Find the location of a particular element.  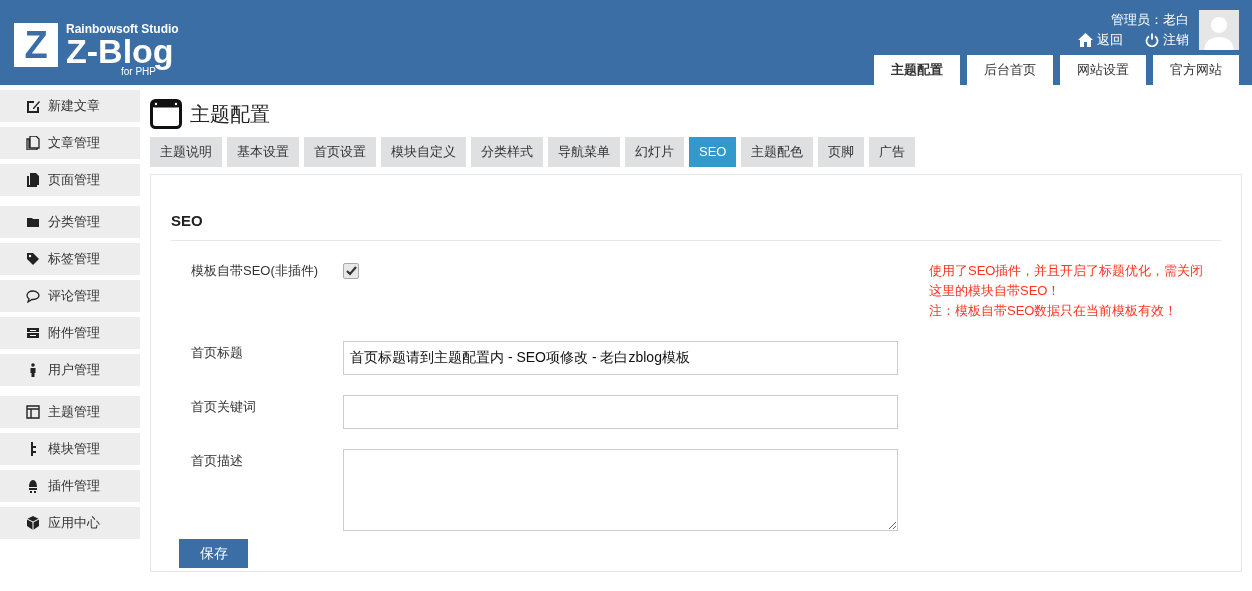

sidebar-item: 插件管理 is located at coordinates (70, 486).